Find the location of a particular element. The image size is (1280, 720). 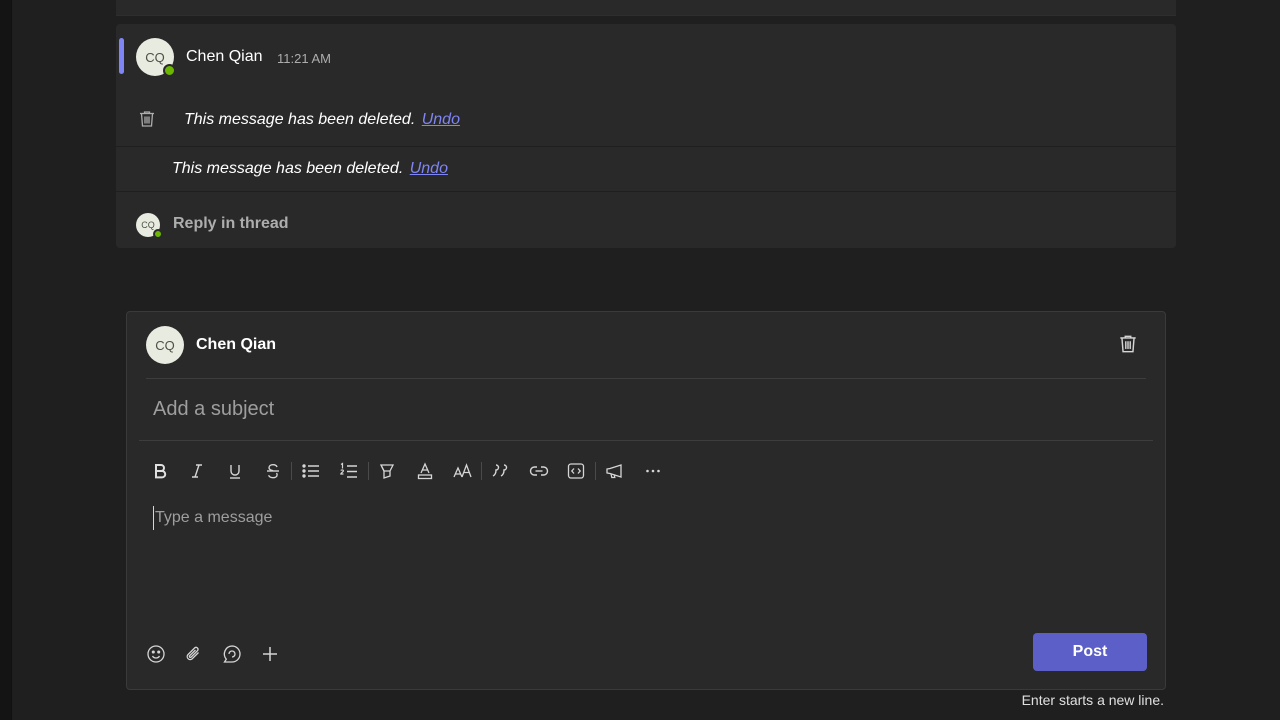

attach-button is located at coordinates (194, 654).